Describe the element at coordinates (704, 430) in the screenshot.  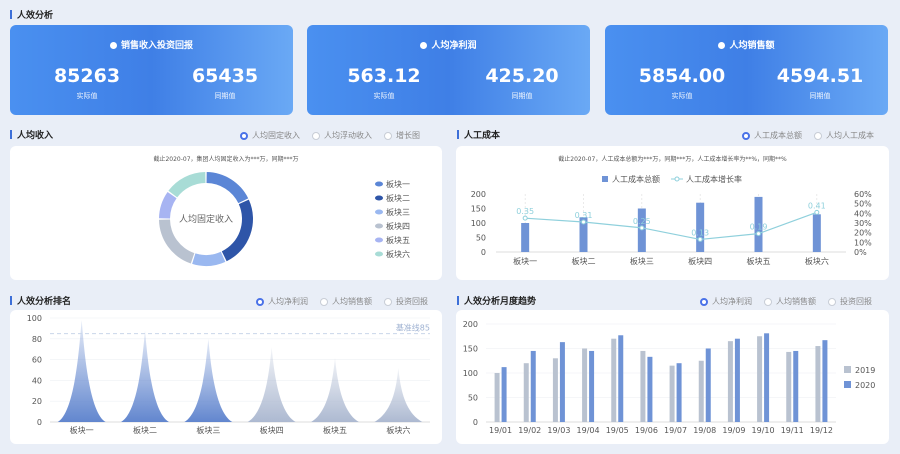
I see `x-tick-label: 19/08` at that location.